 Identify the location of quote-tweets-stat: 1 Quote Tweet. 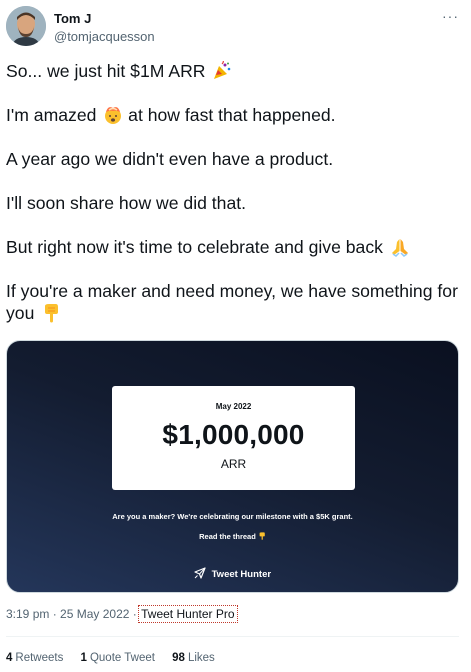
(118, 658).